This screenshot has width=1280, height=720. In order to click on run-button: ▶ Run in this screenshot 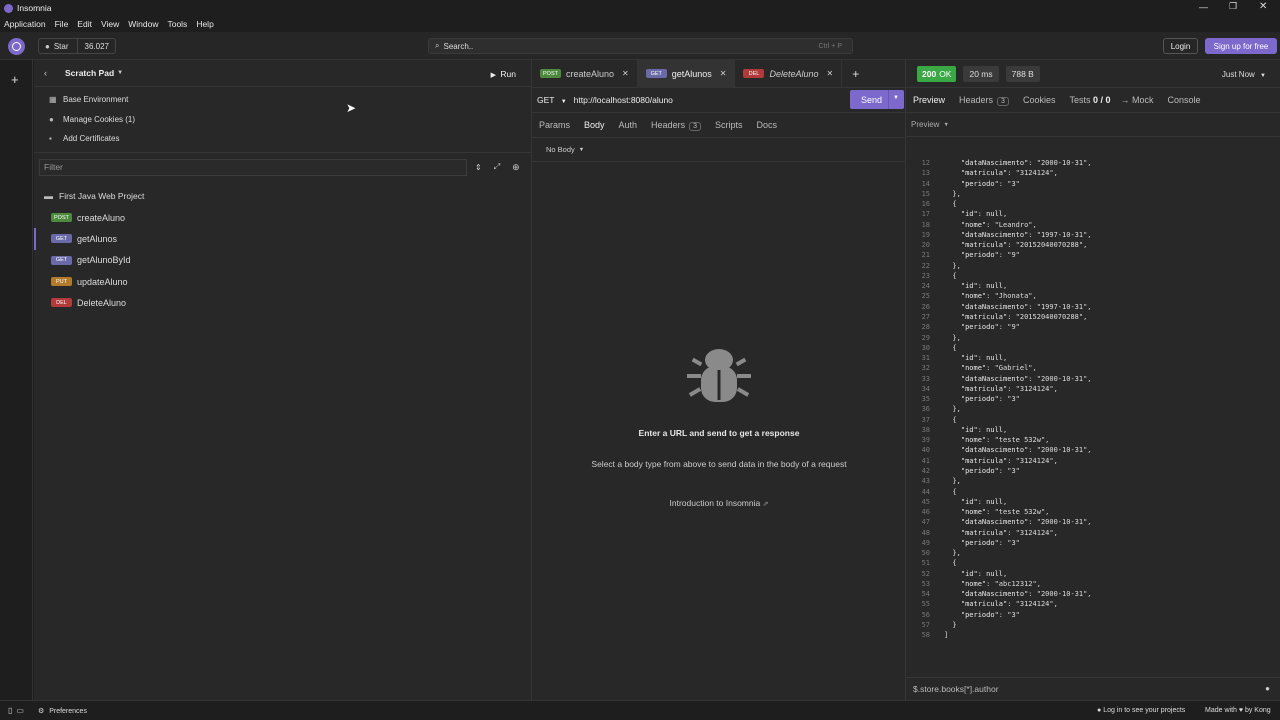, I will do `click(503, 74)`.